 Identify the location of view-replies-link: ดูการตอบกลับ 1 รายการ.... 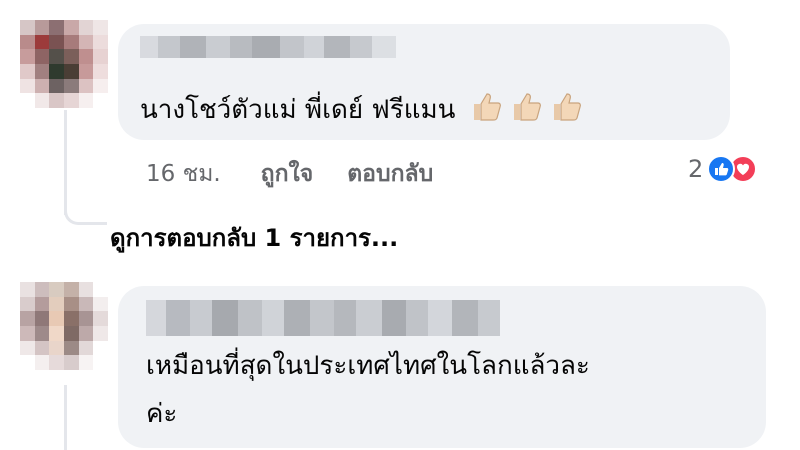
(254, 237).